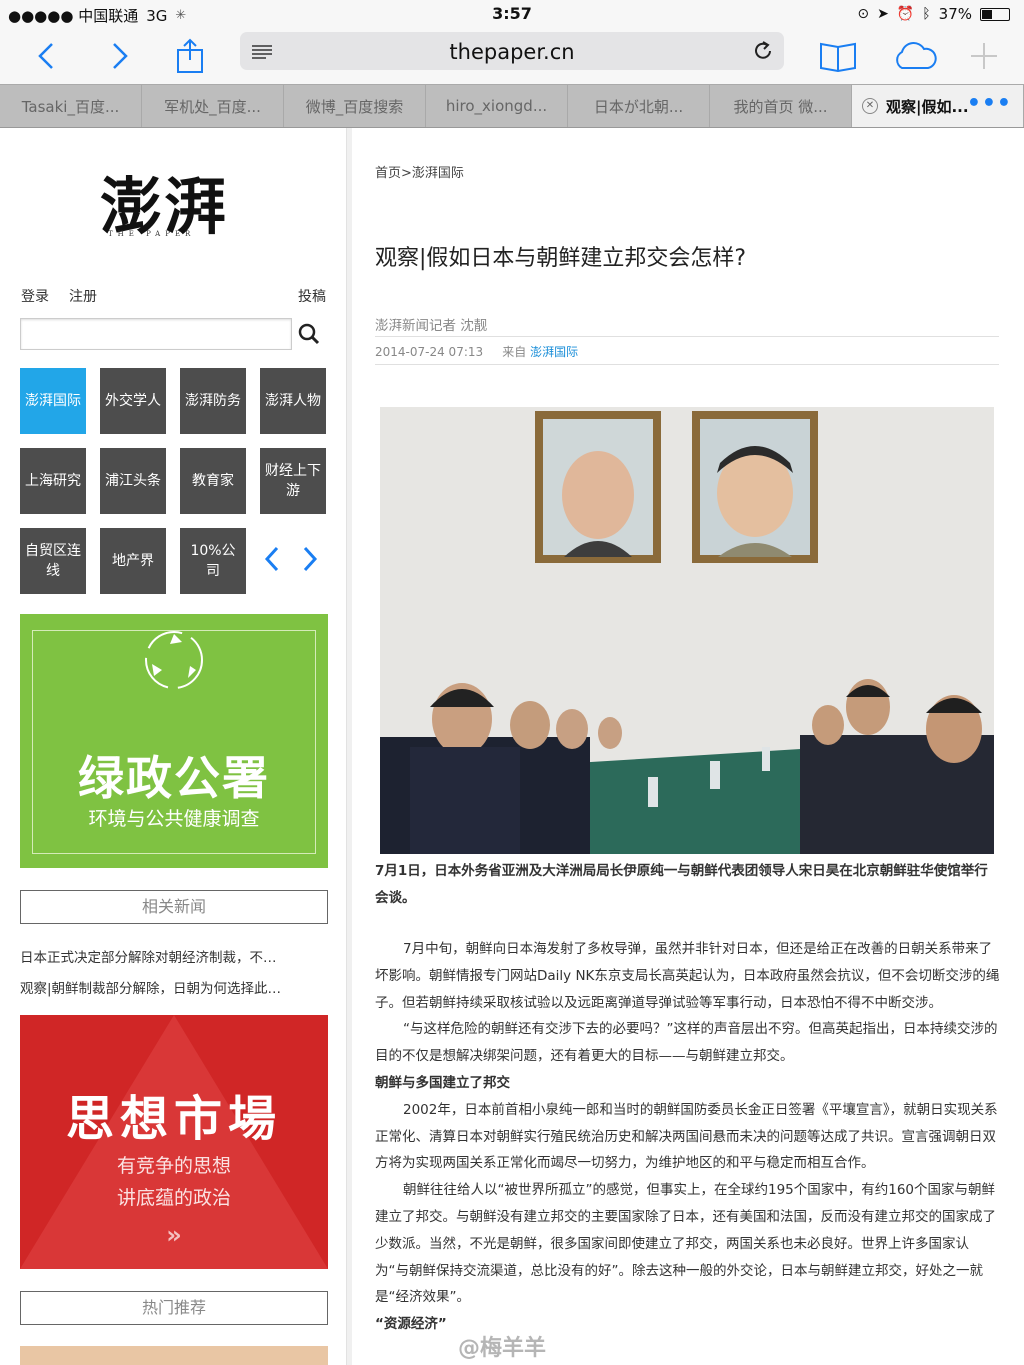 This screenshot has height=1365, width=1024. I want to click on article-date: 2014-07-24 07:13, so click(429, 352).